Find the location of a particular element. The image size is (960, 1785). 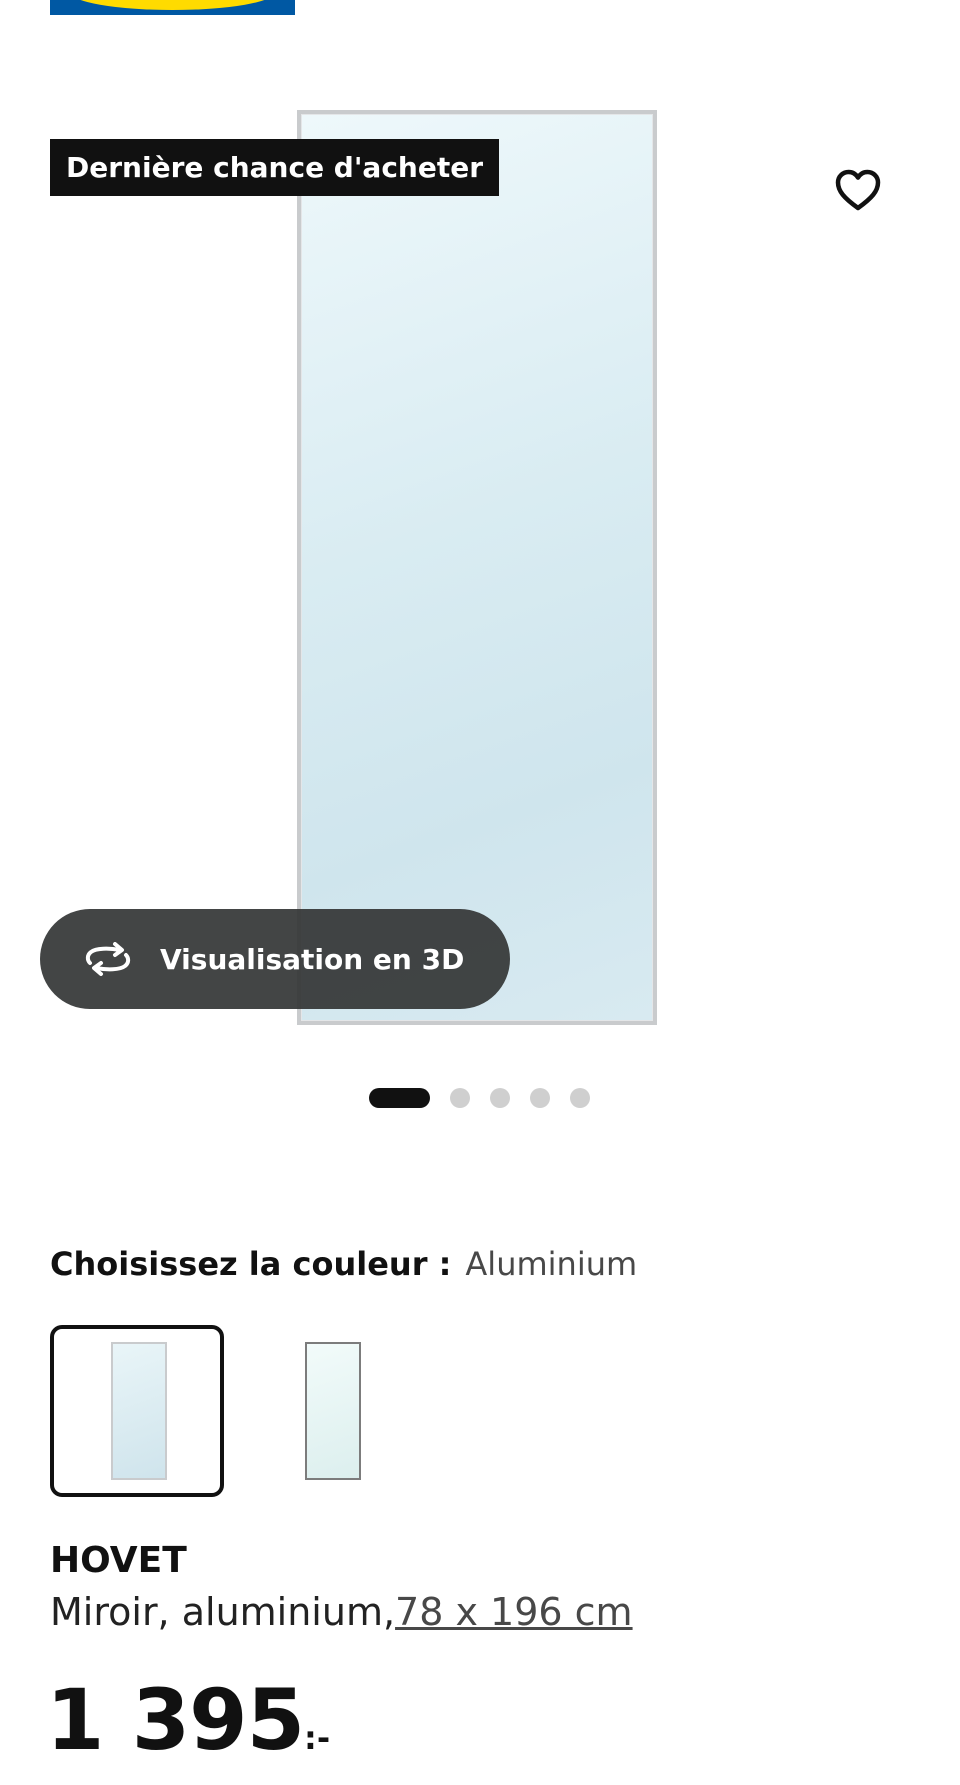

product-description: Miroir, aluminium,78 x 196 cm is located at coordinates (341, 1612).